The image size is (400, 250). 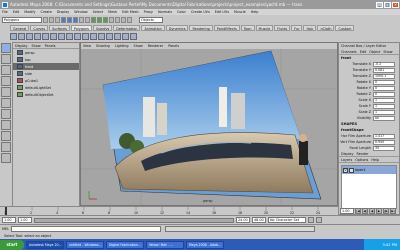 What do you see at coordinates (130, 12) in the screenshot?
I see `menu-edit-mesh: Edit Mesh` at bounding box center [130, 12].